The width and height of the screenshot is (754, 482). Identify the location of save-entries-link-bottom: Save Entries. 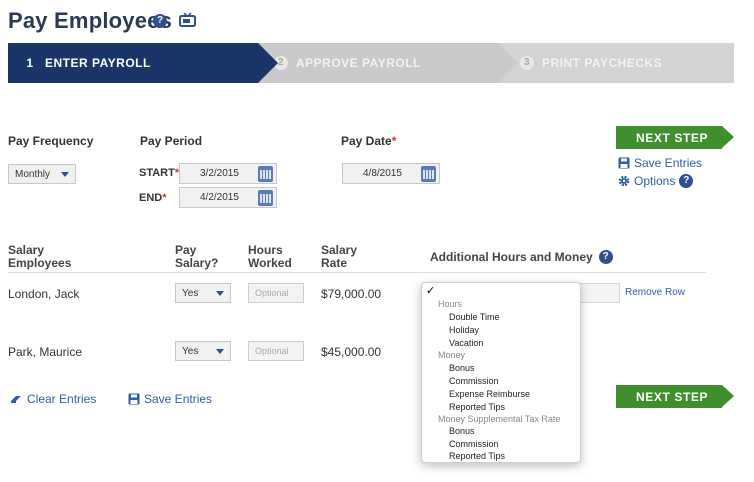
(170, 399).